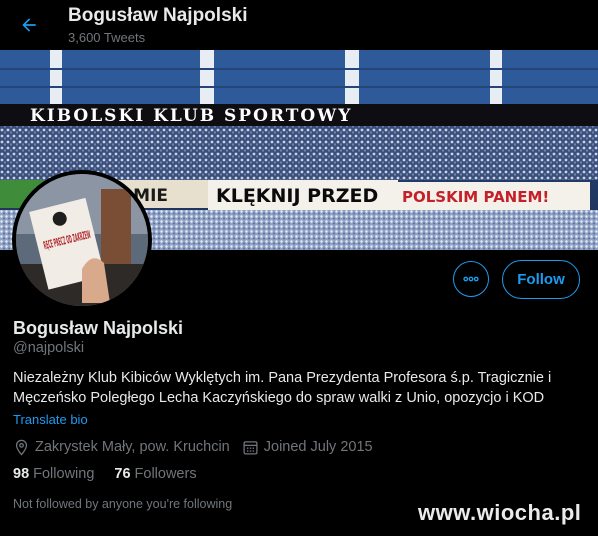 This screenshot has width=598, height=536. What do you see at coordinates (500, 512) in the screenshot?
I see `watermark: www.wiocha.pl` at bounding box center [500, 512].